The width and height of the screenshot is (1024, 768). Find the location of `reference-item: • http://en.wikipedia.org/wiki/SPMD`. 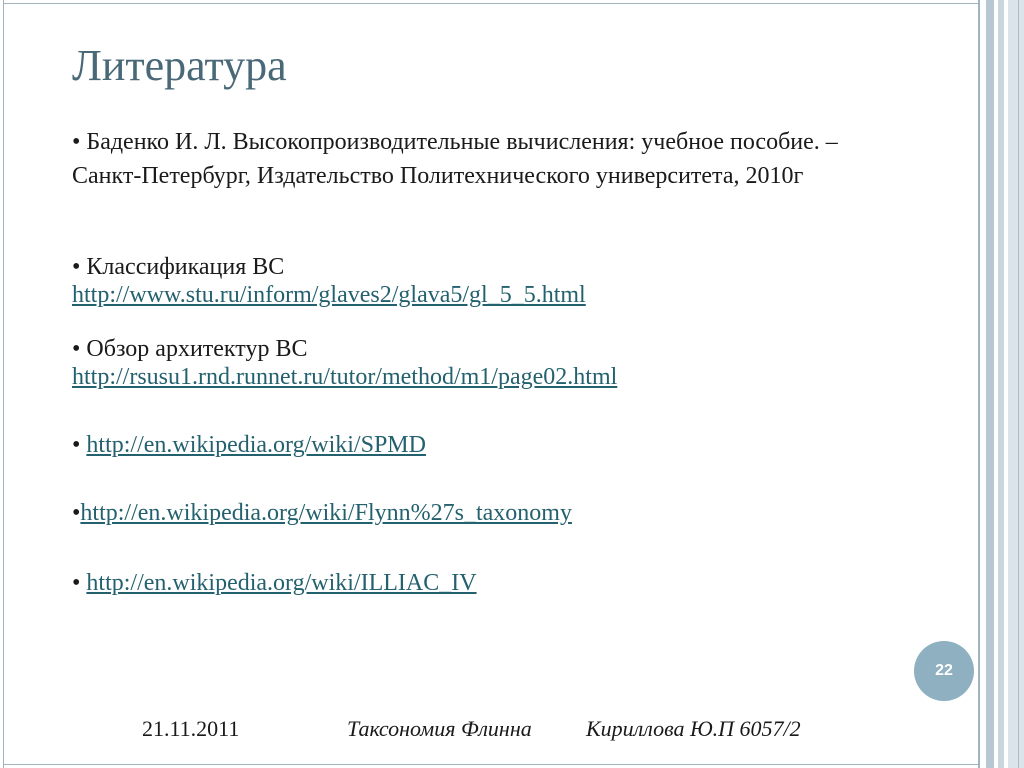

reference-item: • http://en.wikipedia.org/wiki/SPMD is located at coordinates (249, 445).